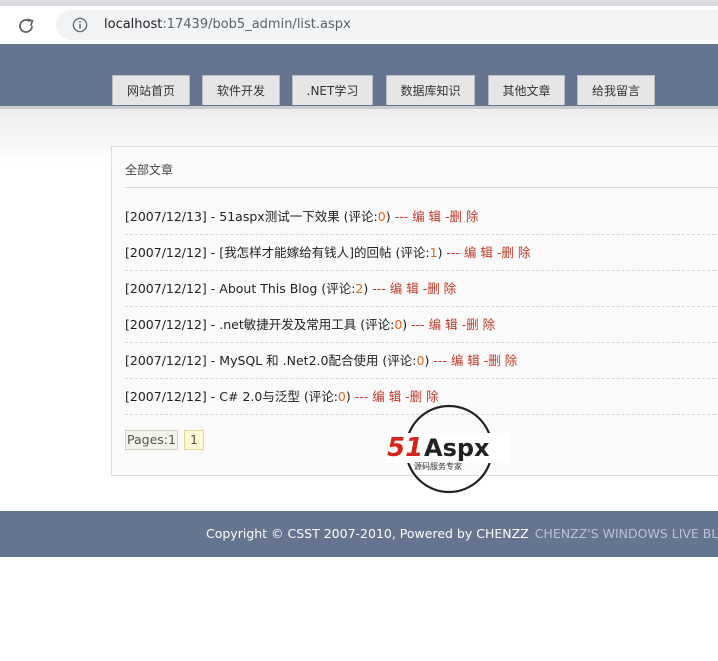  Describe the element at coordinates (438, 466) in the screenshot. I see `svg-text: 源码服务专家` at that location.